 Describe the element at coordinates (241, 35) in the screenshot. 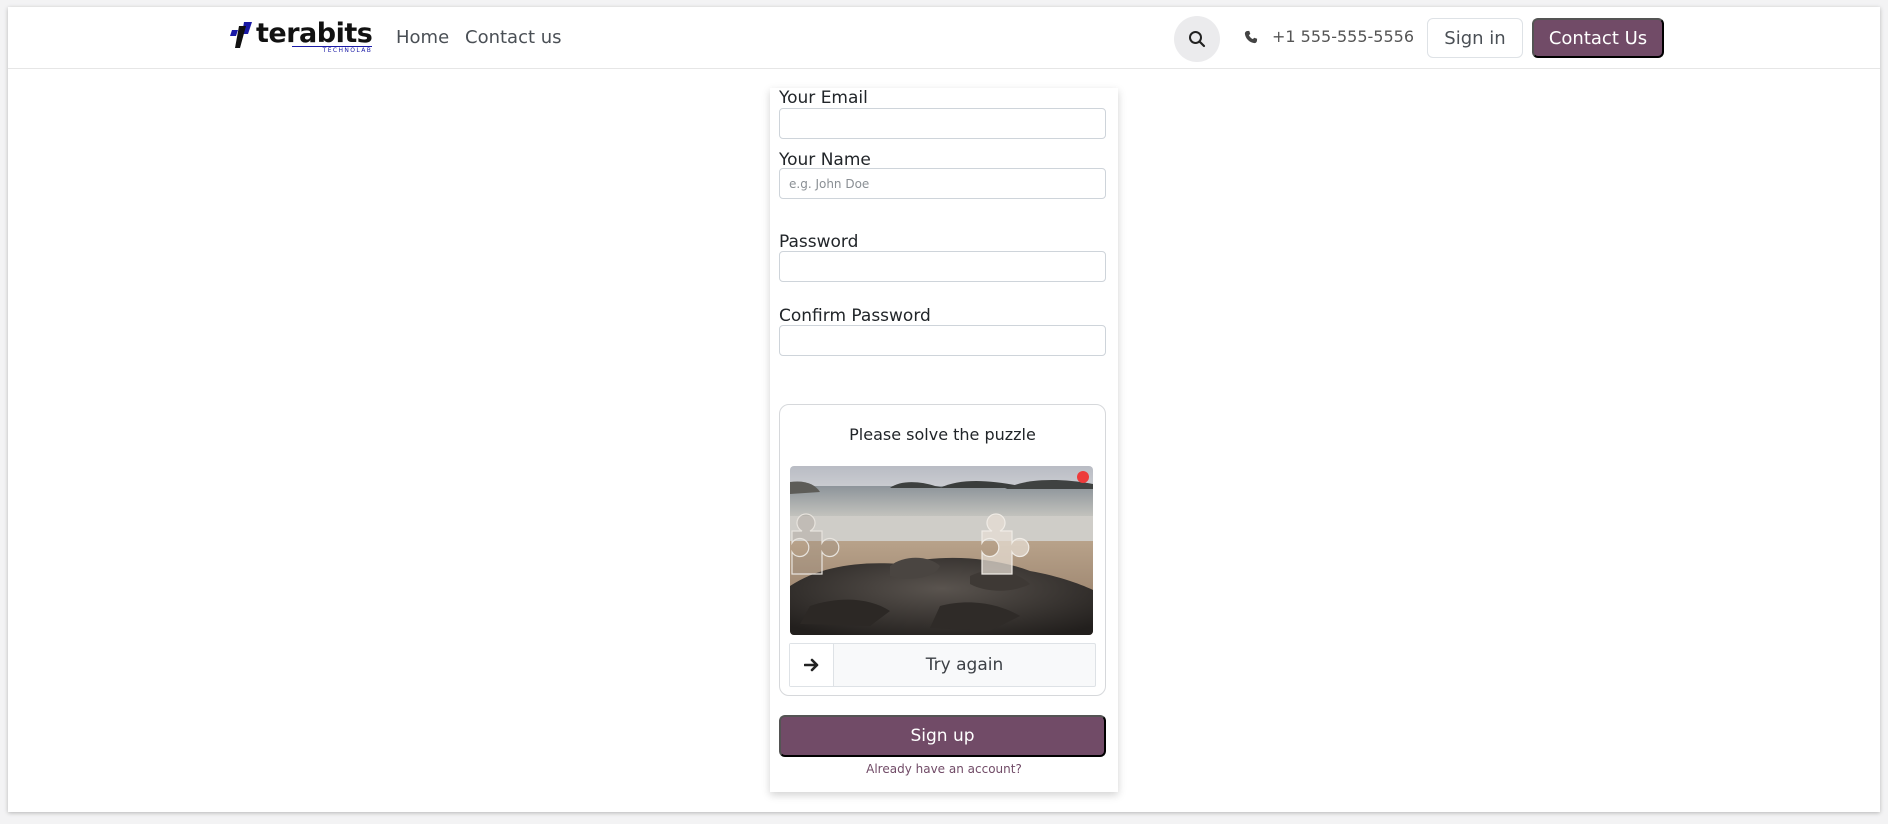

I see `logo-mark-icon` at that location.